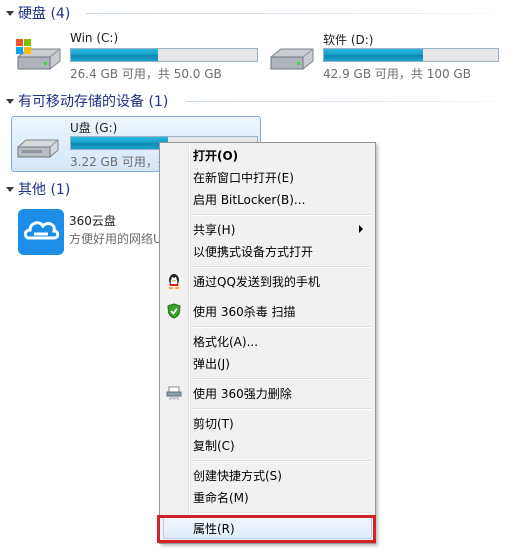 The image size is (510, 556). Describe the element at coordinates (216, 155) in the screenshot. I see `menu-item-label: 打开(O)` at that location.